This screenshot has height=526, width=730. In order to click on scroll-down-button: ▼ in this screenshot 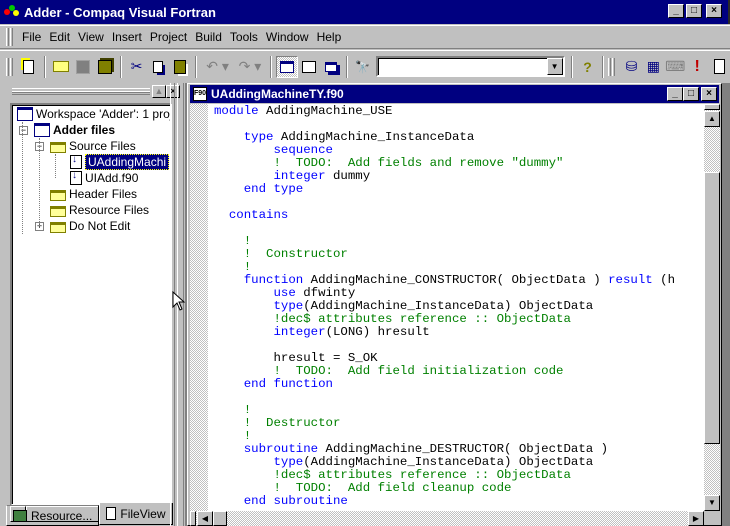, I will do `click(712, 503)`.